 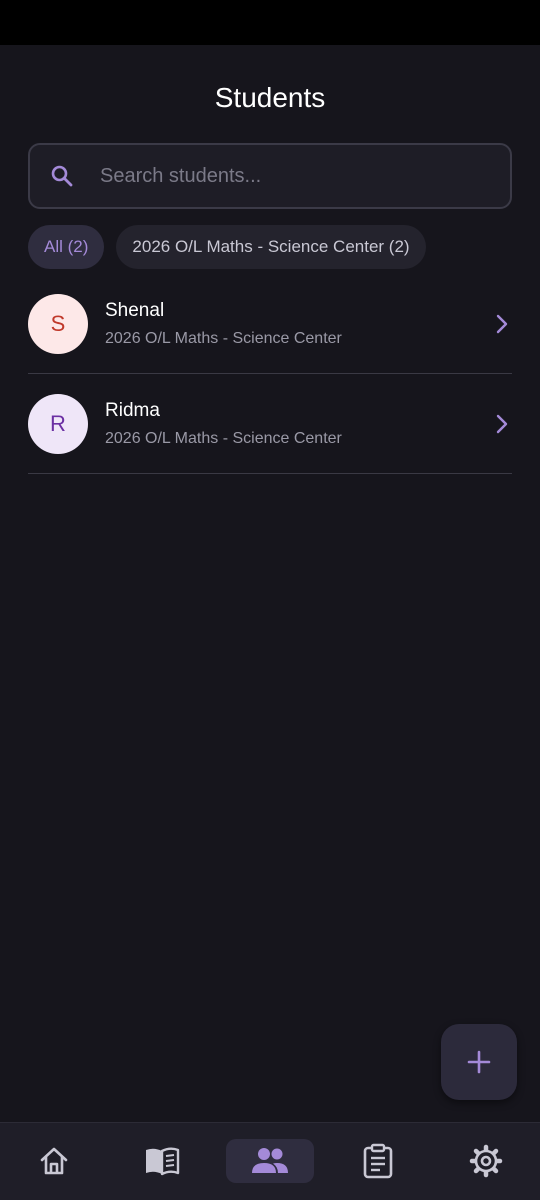 I want to click on avatar: R, so click(x=58, y=423).